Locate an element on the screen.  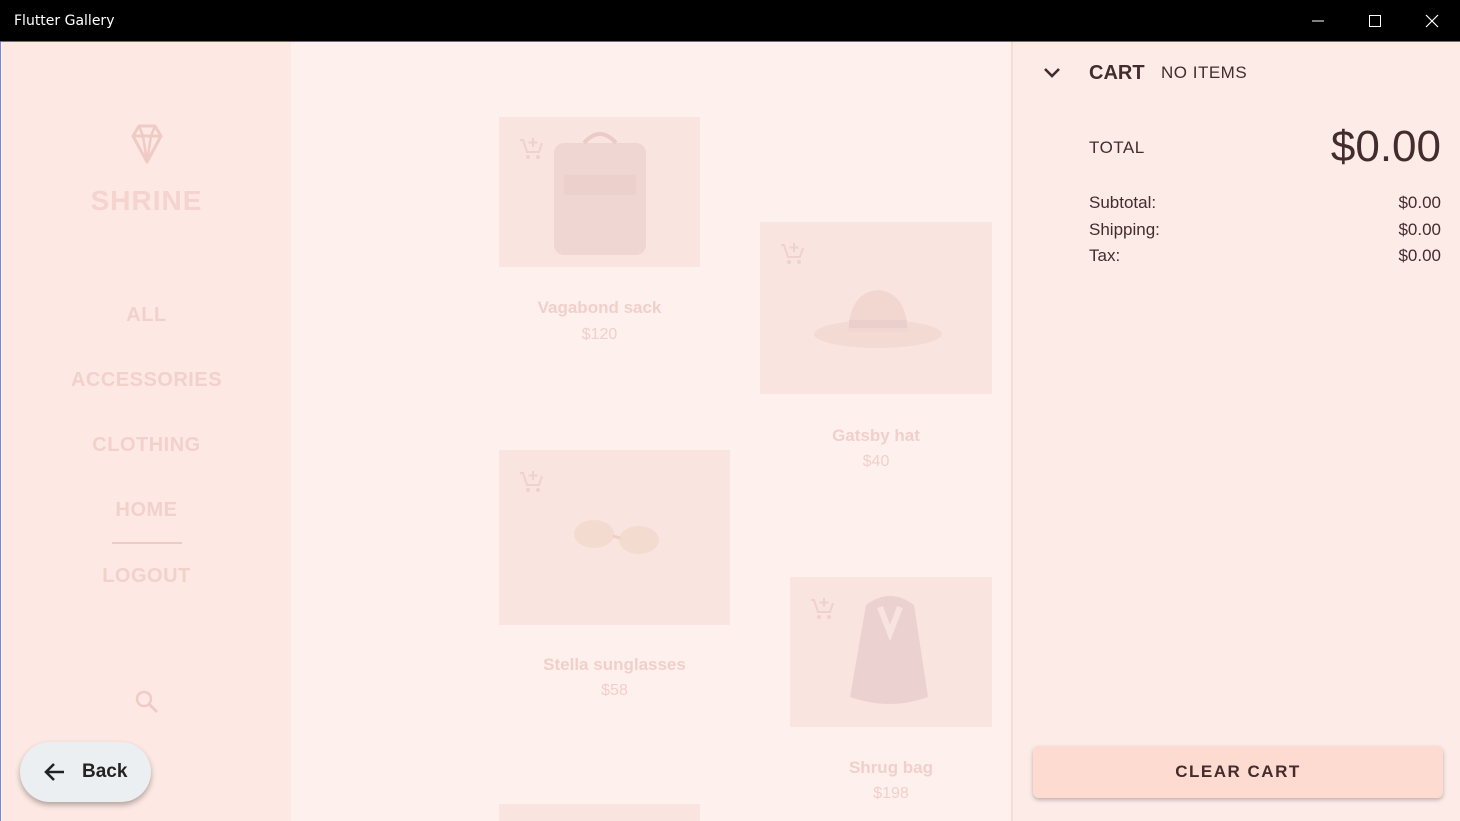
nav-item-clothing: CLOTHING is located at coordinates (146, 445).